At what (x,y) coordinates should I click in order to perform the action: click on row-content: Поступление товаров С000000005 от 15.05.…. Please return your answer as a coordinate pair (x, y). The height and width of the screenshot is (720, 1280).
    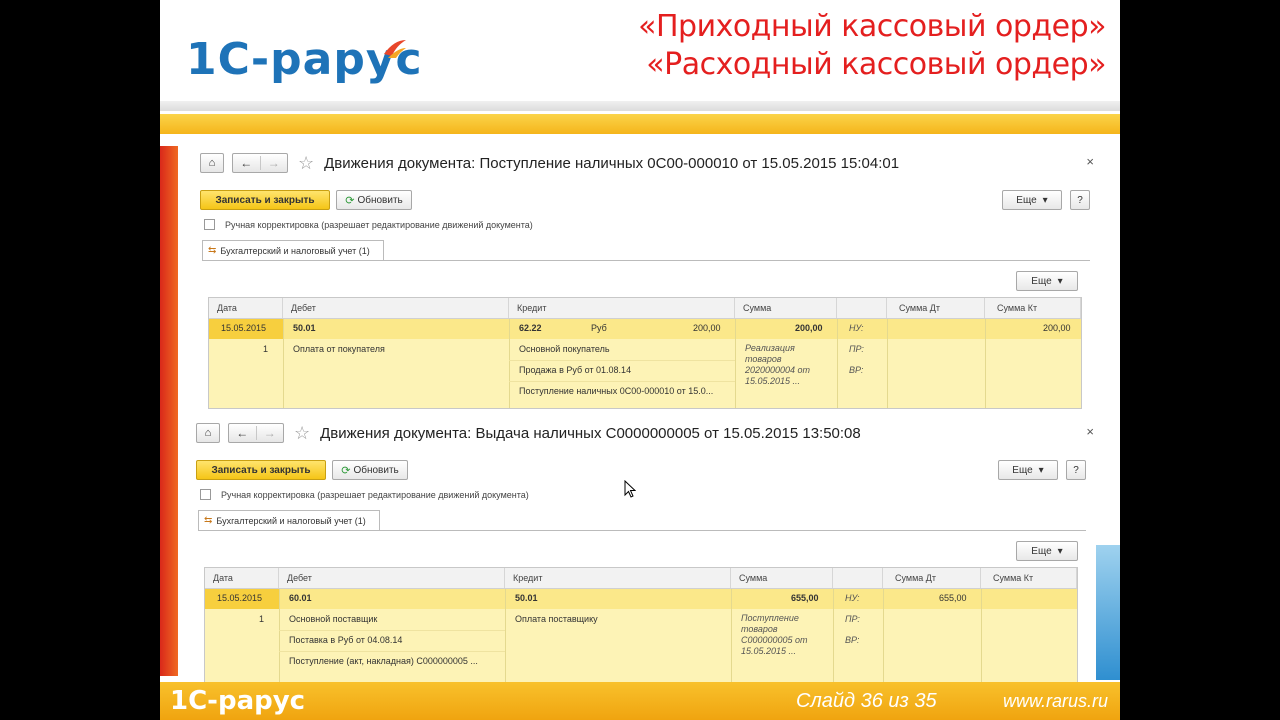
    Looking at the image, I should click on (774, 634).